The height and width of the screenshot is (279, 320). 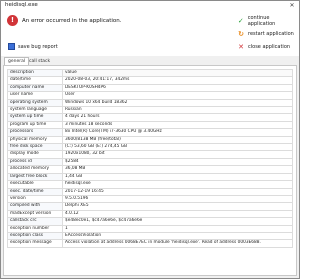 I want to click on row-value: heidisql.exe, so click(x=177, y=184).